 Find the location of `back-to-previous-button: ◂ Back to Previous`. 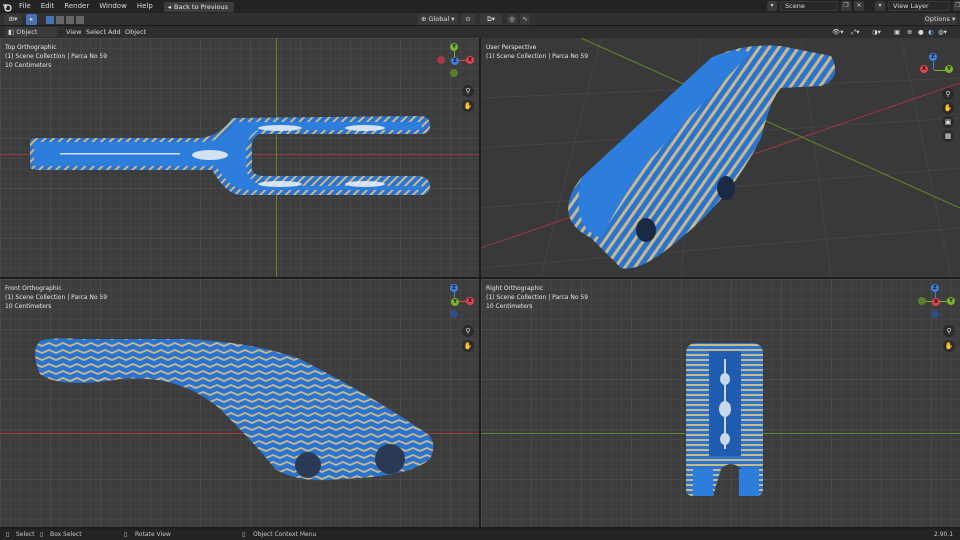

back-to-previous-button: ◂ Back to Previous is located at coordinates (198, 6).